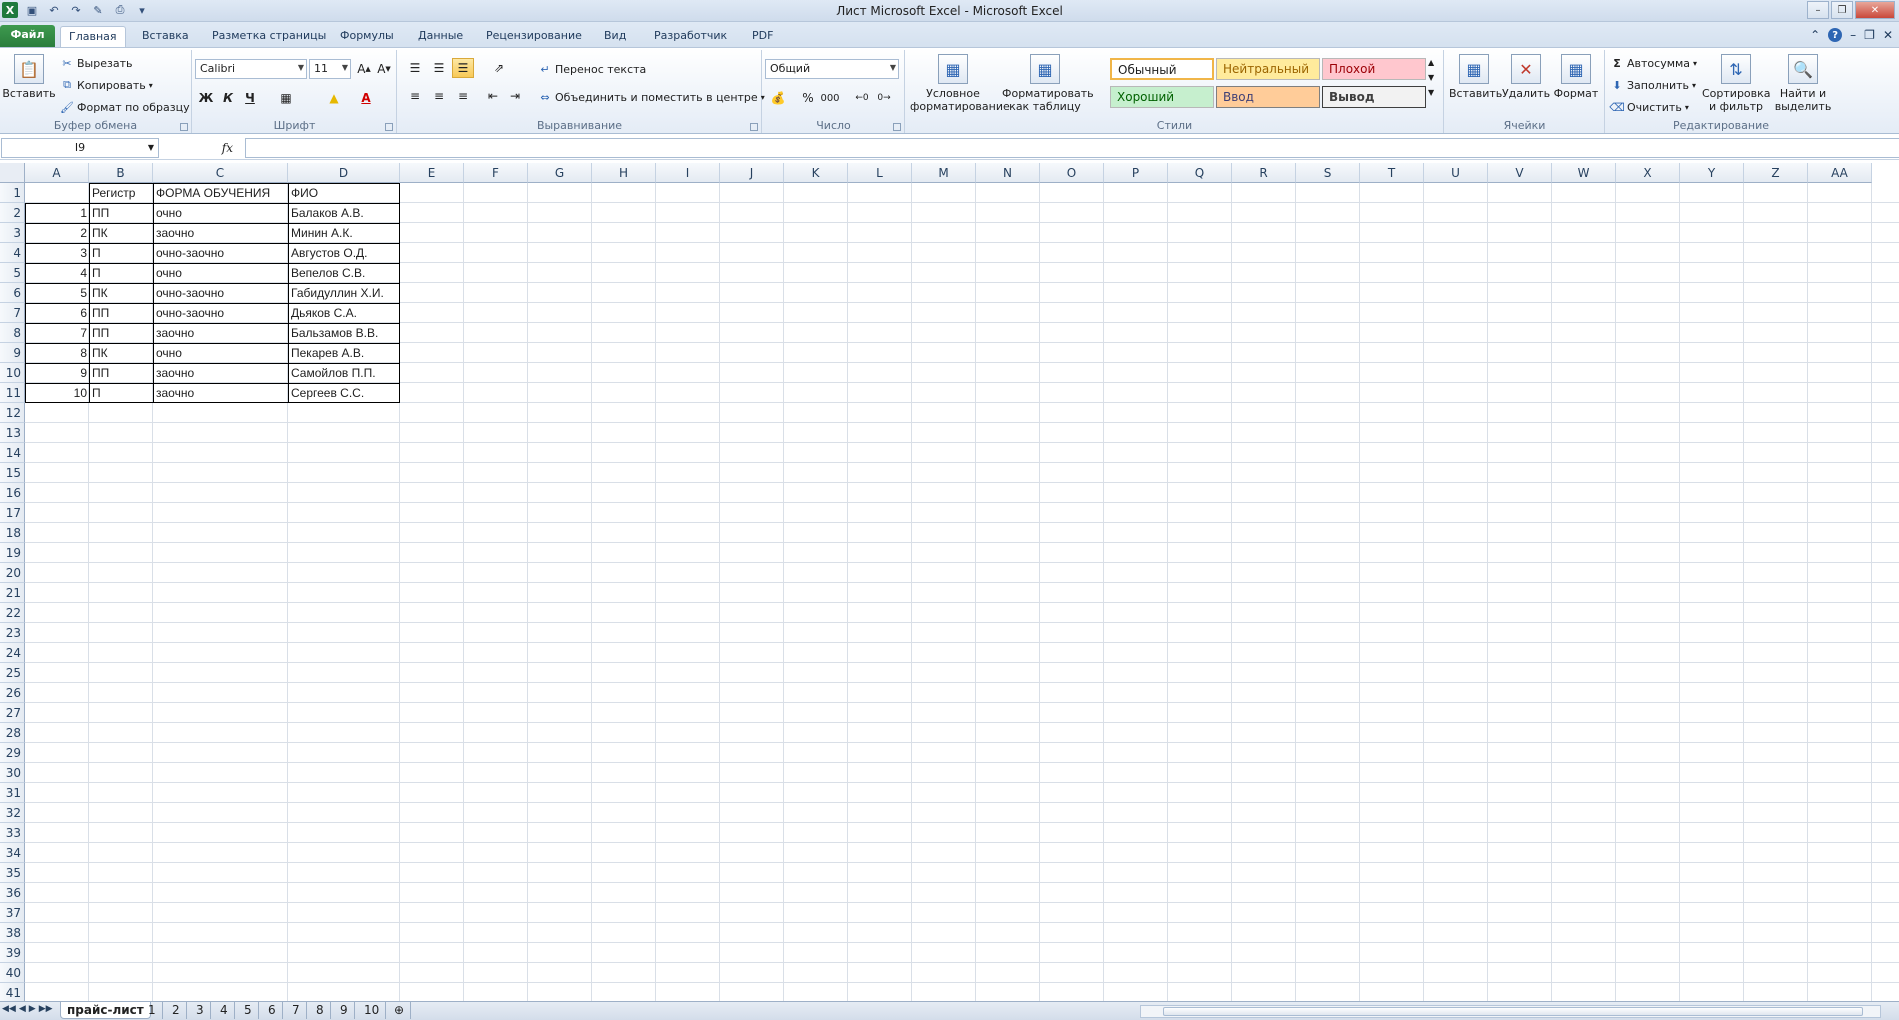 The image size is (1899, 1020). What do you see at coordinates (12, 733) in the screenshot?
I see `row-header: 28` at bounding box center [12, 733].